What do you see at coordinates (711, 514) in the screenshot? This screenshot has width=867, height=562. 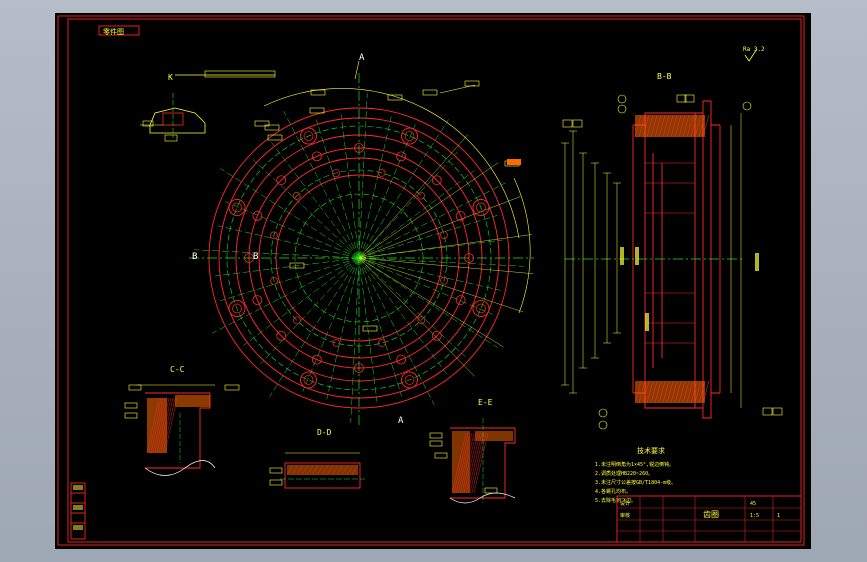 I see `title-part-name: 齿圈` at bounding box center [711, 514].